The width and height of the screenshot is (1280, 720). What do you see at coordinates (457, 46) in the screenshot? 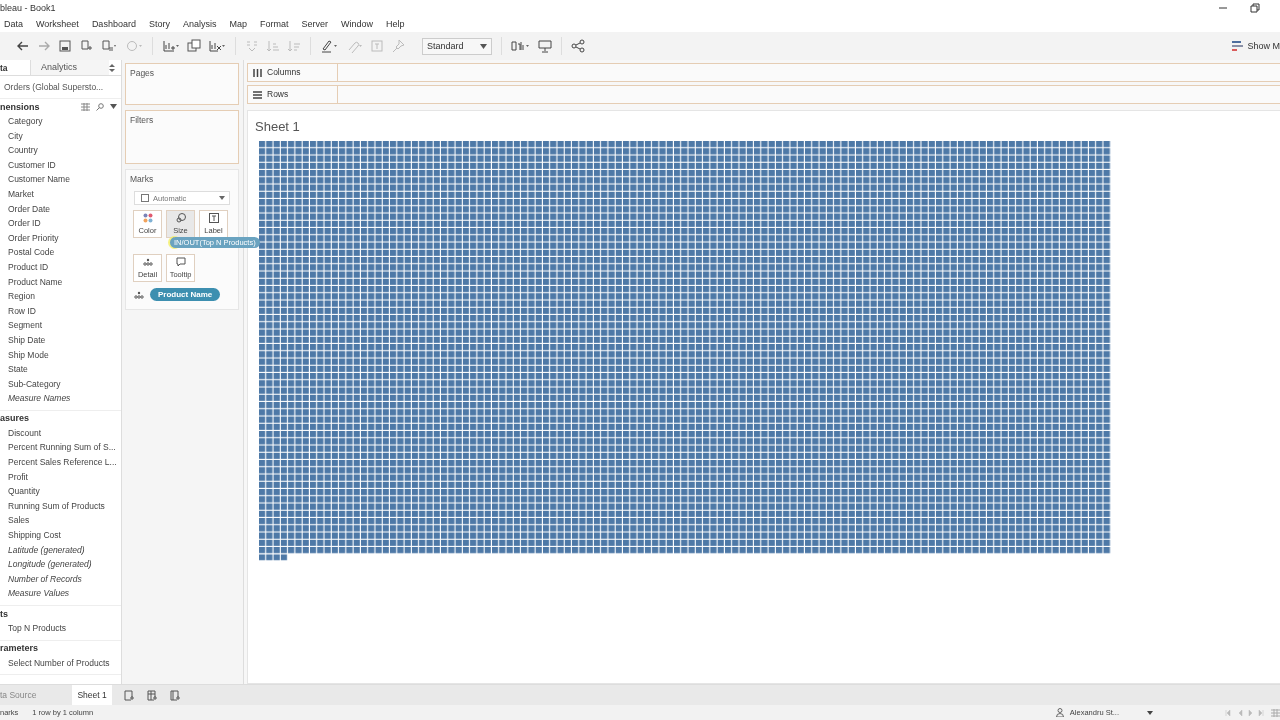
I see `fit-dropdown: Standard` at bounding box center [457, 46].